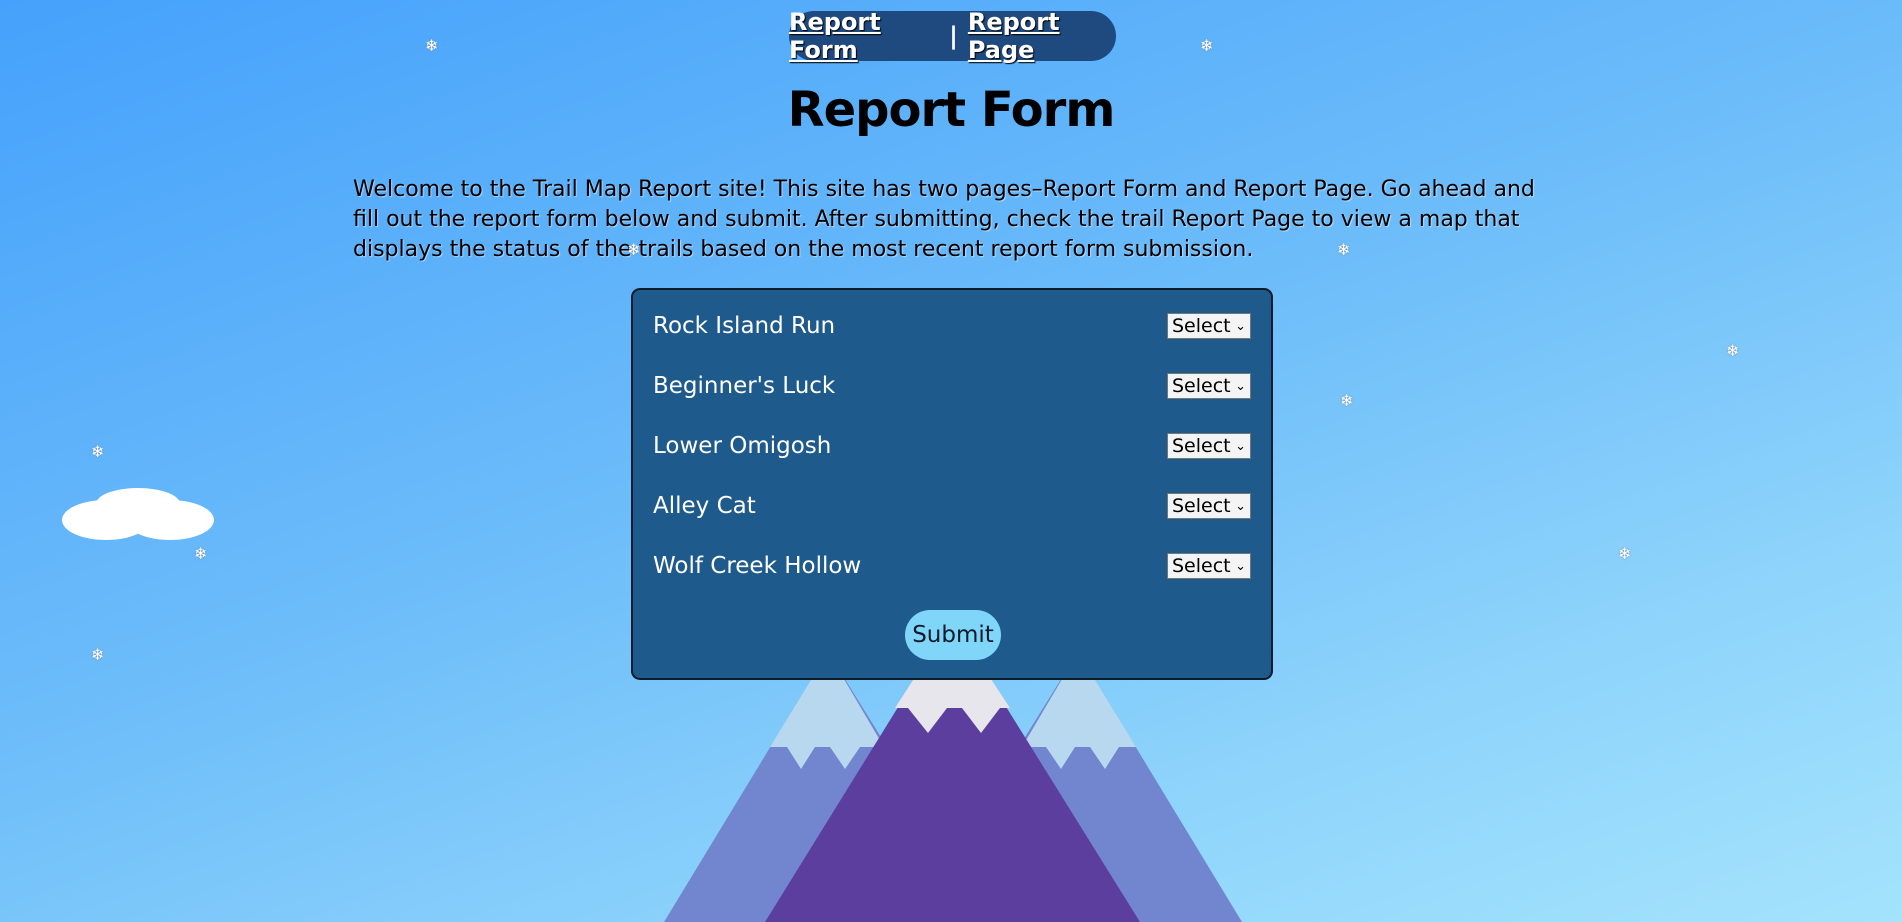 This screenshot has width=1902, height=922. What do you see at coordinates (742, 446) in the screenshot?
I see `trail-label: Lower Omigosh` at bounding box center [742, 446].